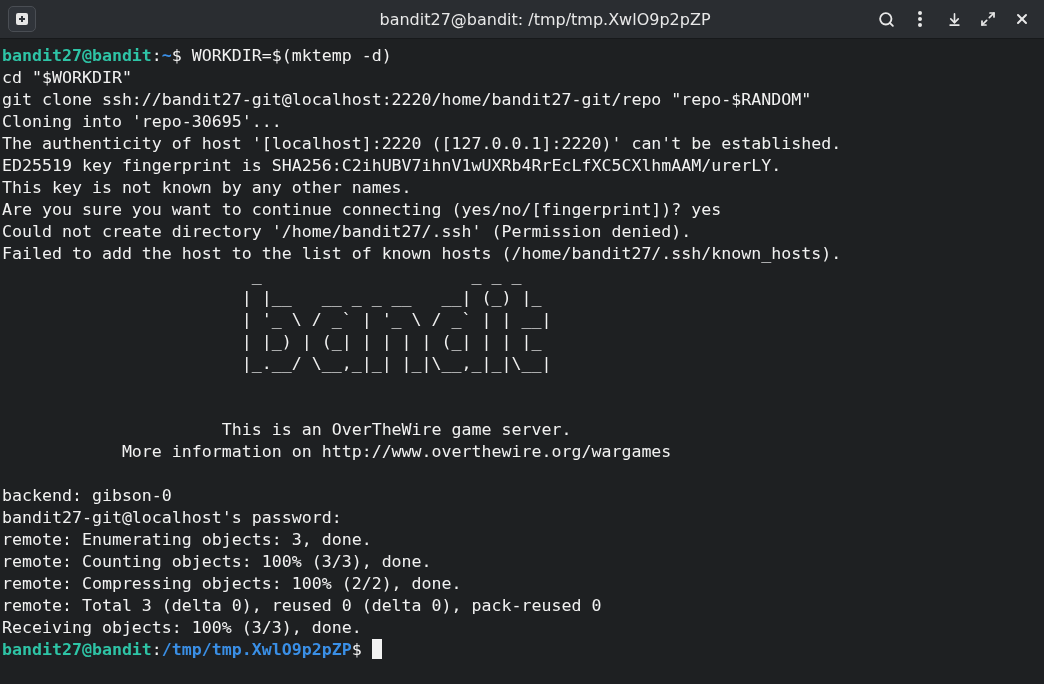  What do you see at coordinates (545, 19) in the screenshot?
I see `window-title: bandit27@bandit: /tmp/tmp.XwlO9p2pZP` at bounding box center [545, 19].